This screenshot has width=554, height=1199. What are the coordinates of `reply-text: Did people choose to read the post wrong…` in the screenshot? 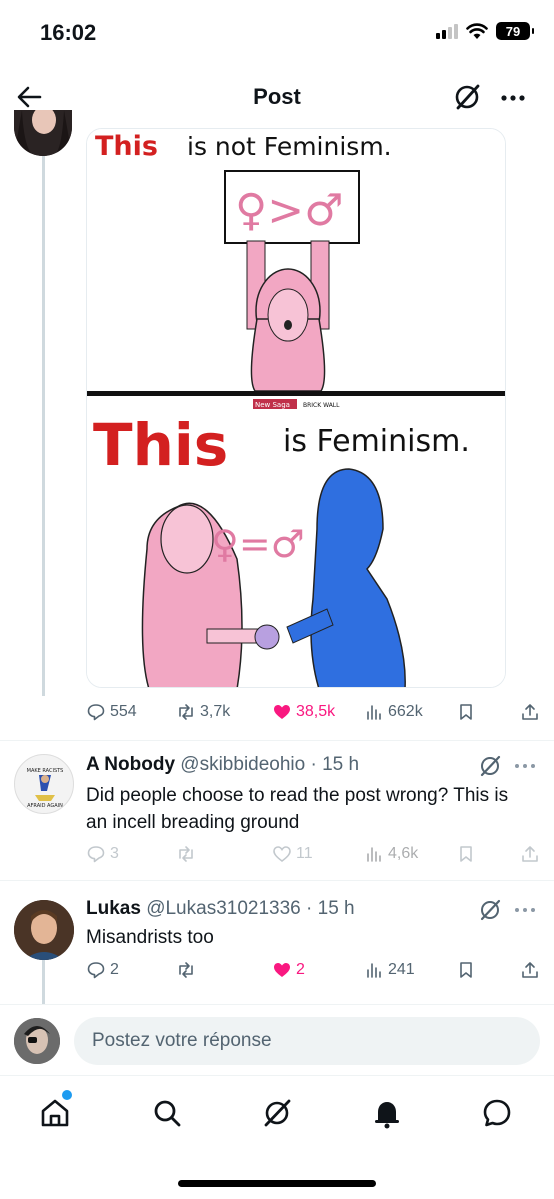 It's located at (297, 809).